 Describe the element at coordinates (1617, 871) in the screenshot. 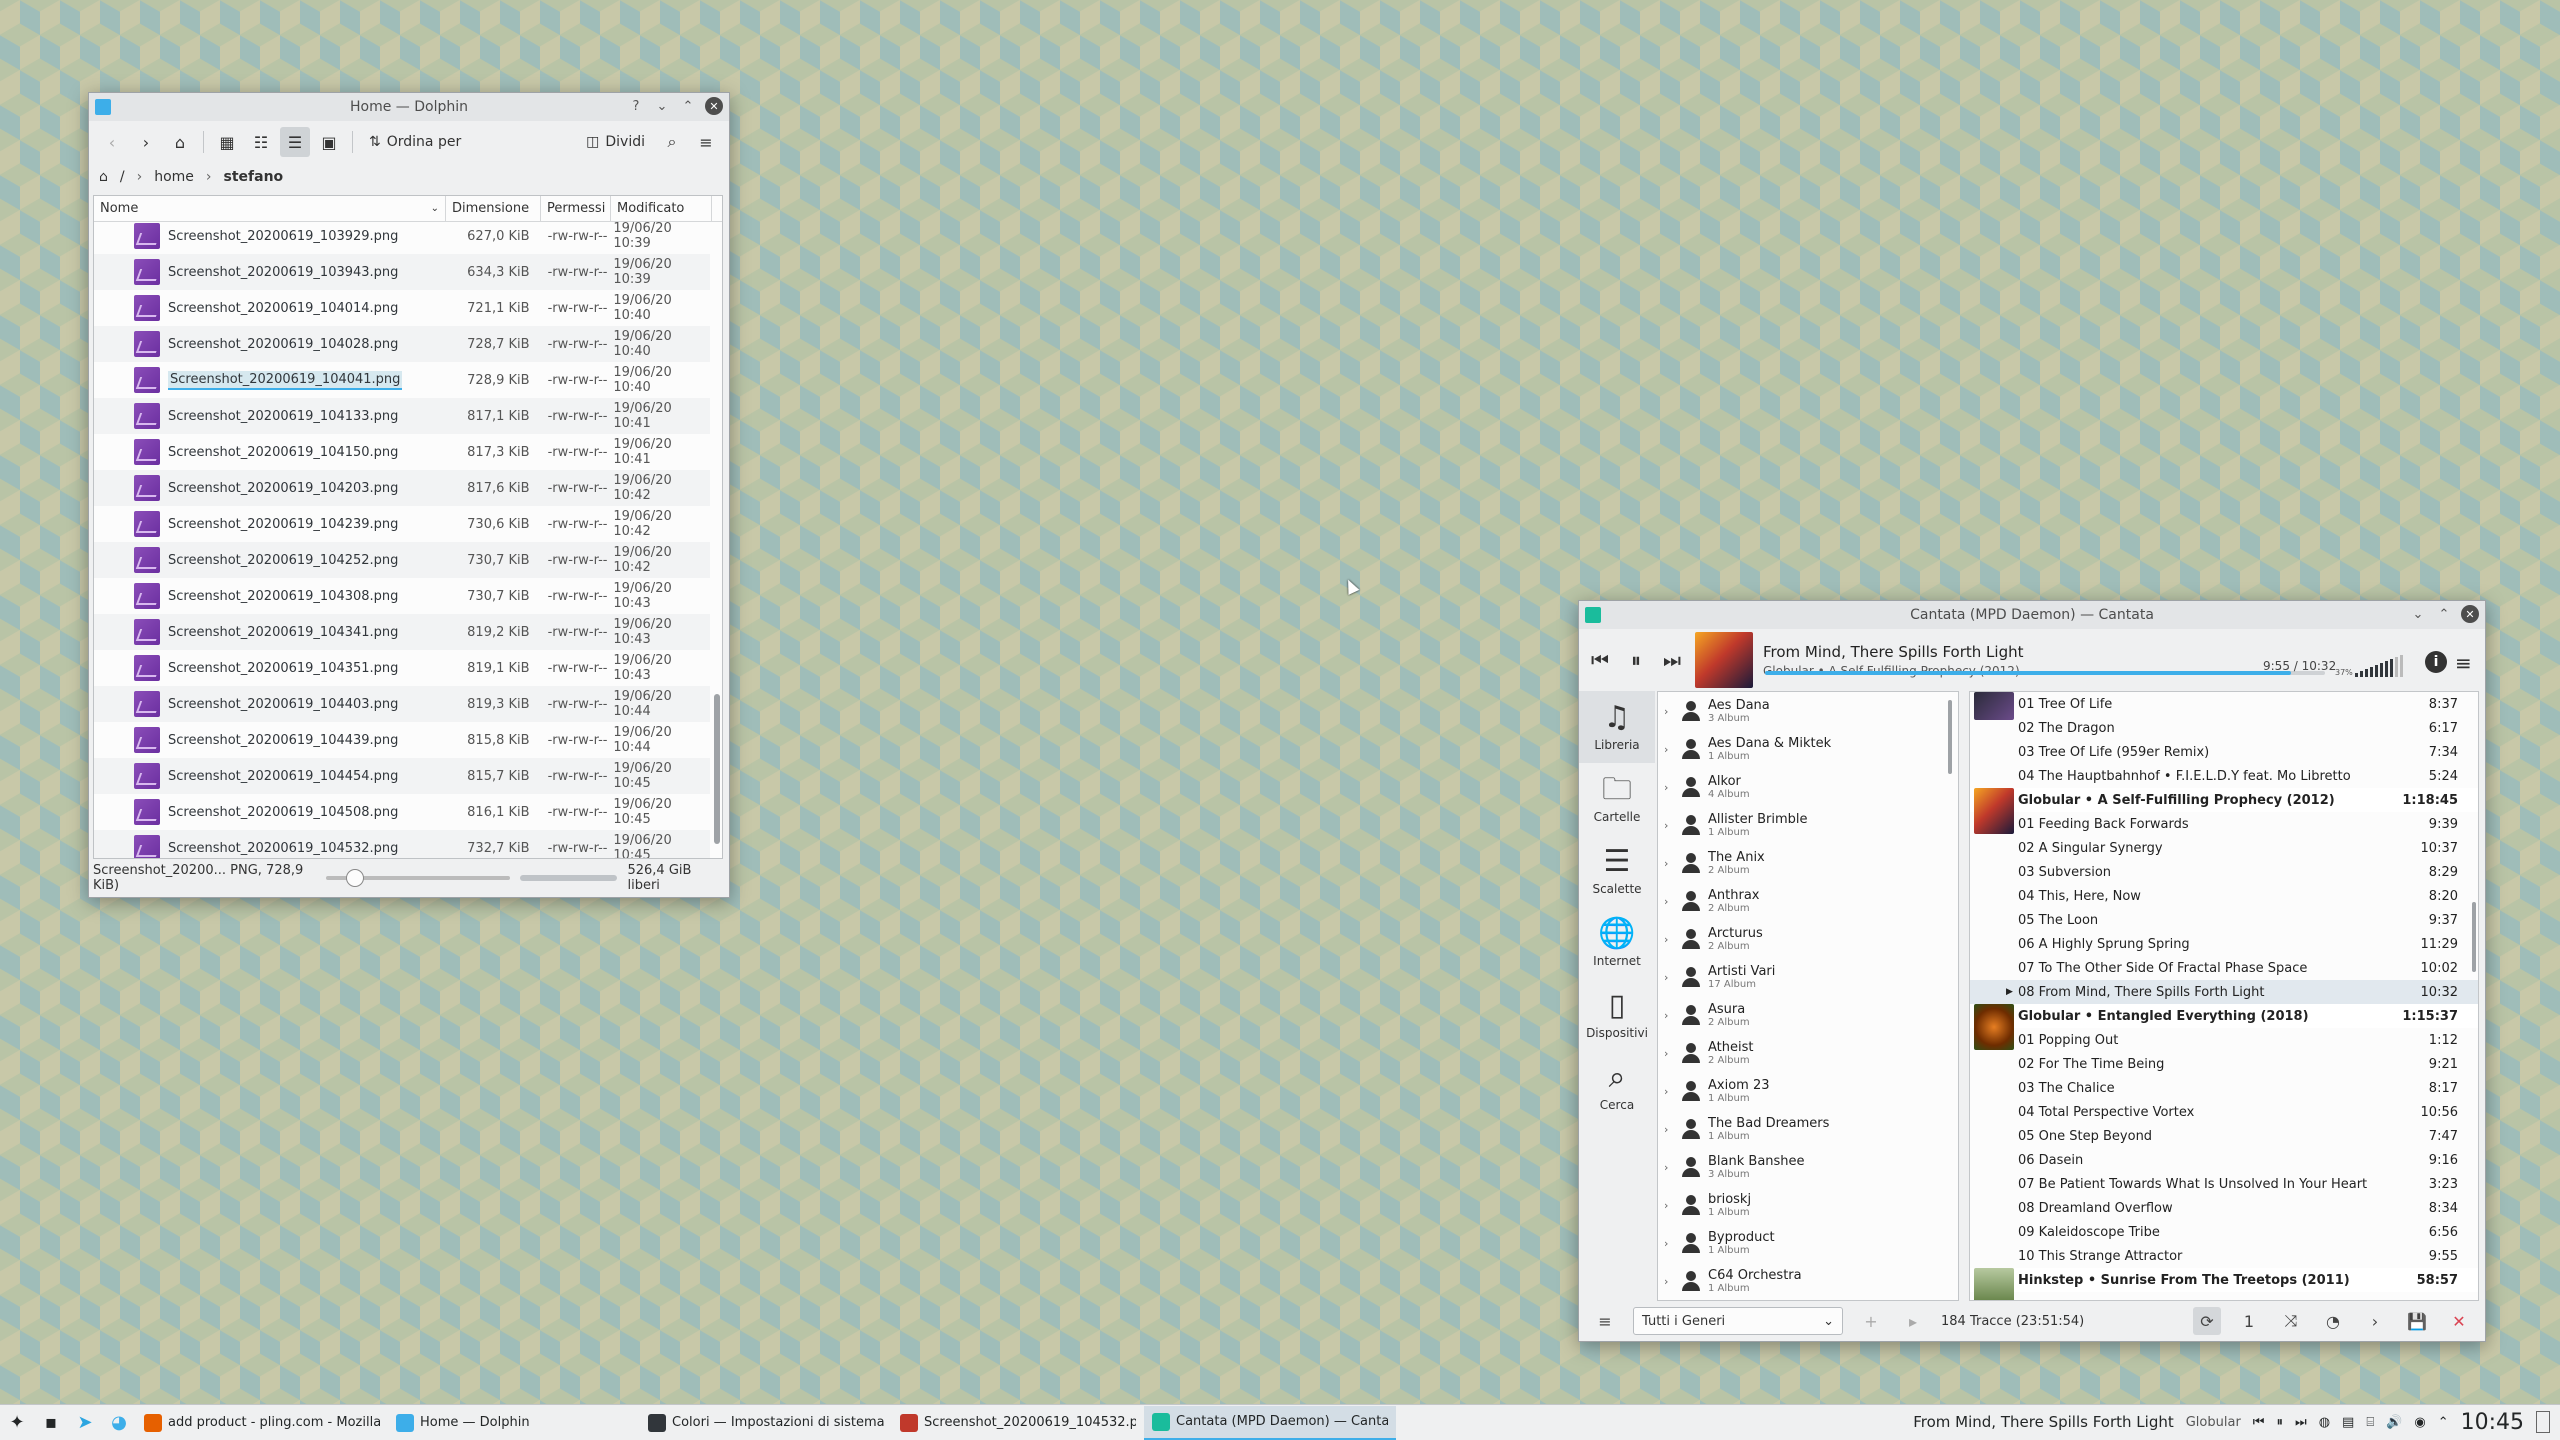

I see `sidebar-item-scalette: ☰ Scalette` at that location.